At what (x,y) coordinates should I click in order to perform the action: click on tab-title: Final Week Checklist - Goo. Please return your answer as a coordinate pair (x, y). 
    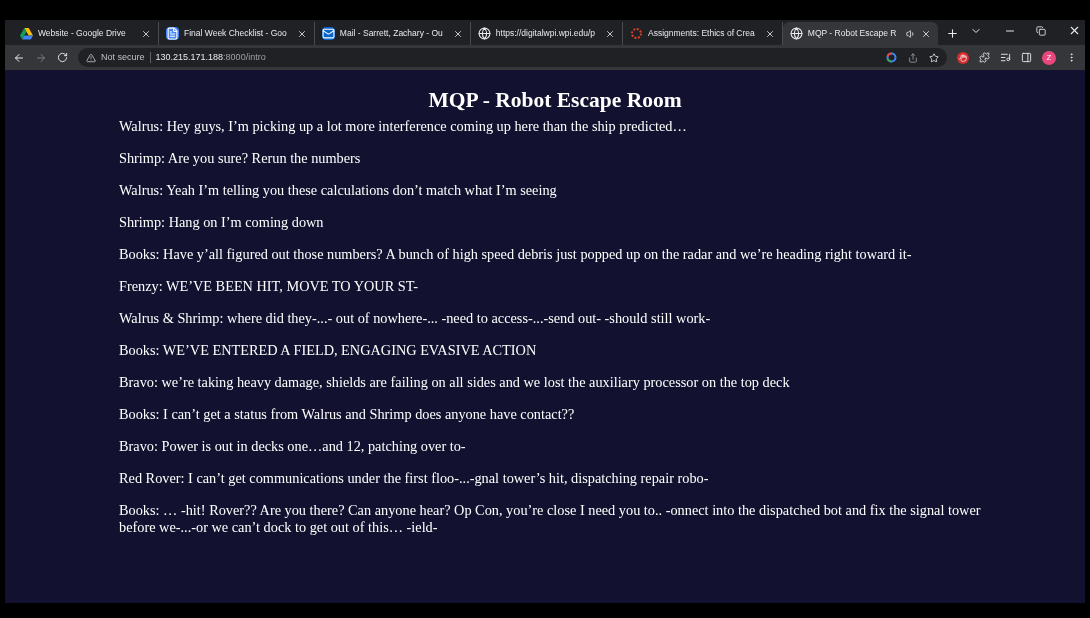
    Looking at the image, I should click on (235, 33).